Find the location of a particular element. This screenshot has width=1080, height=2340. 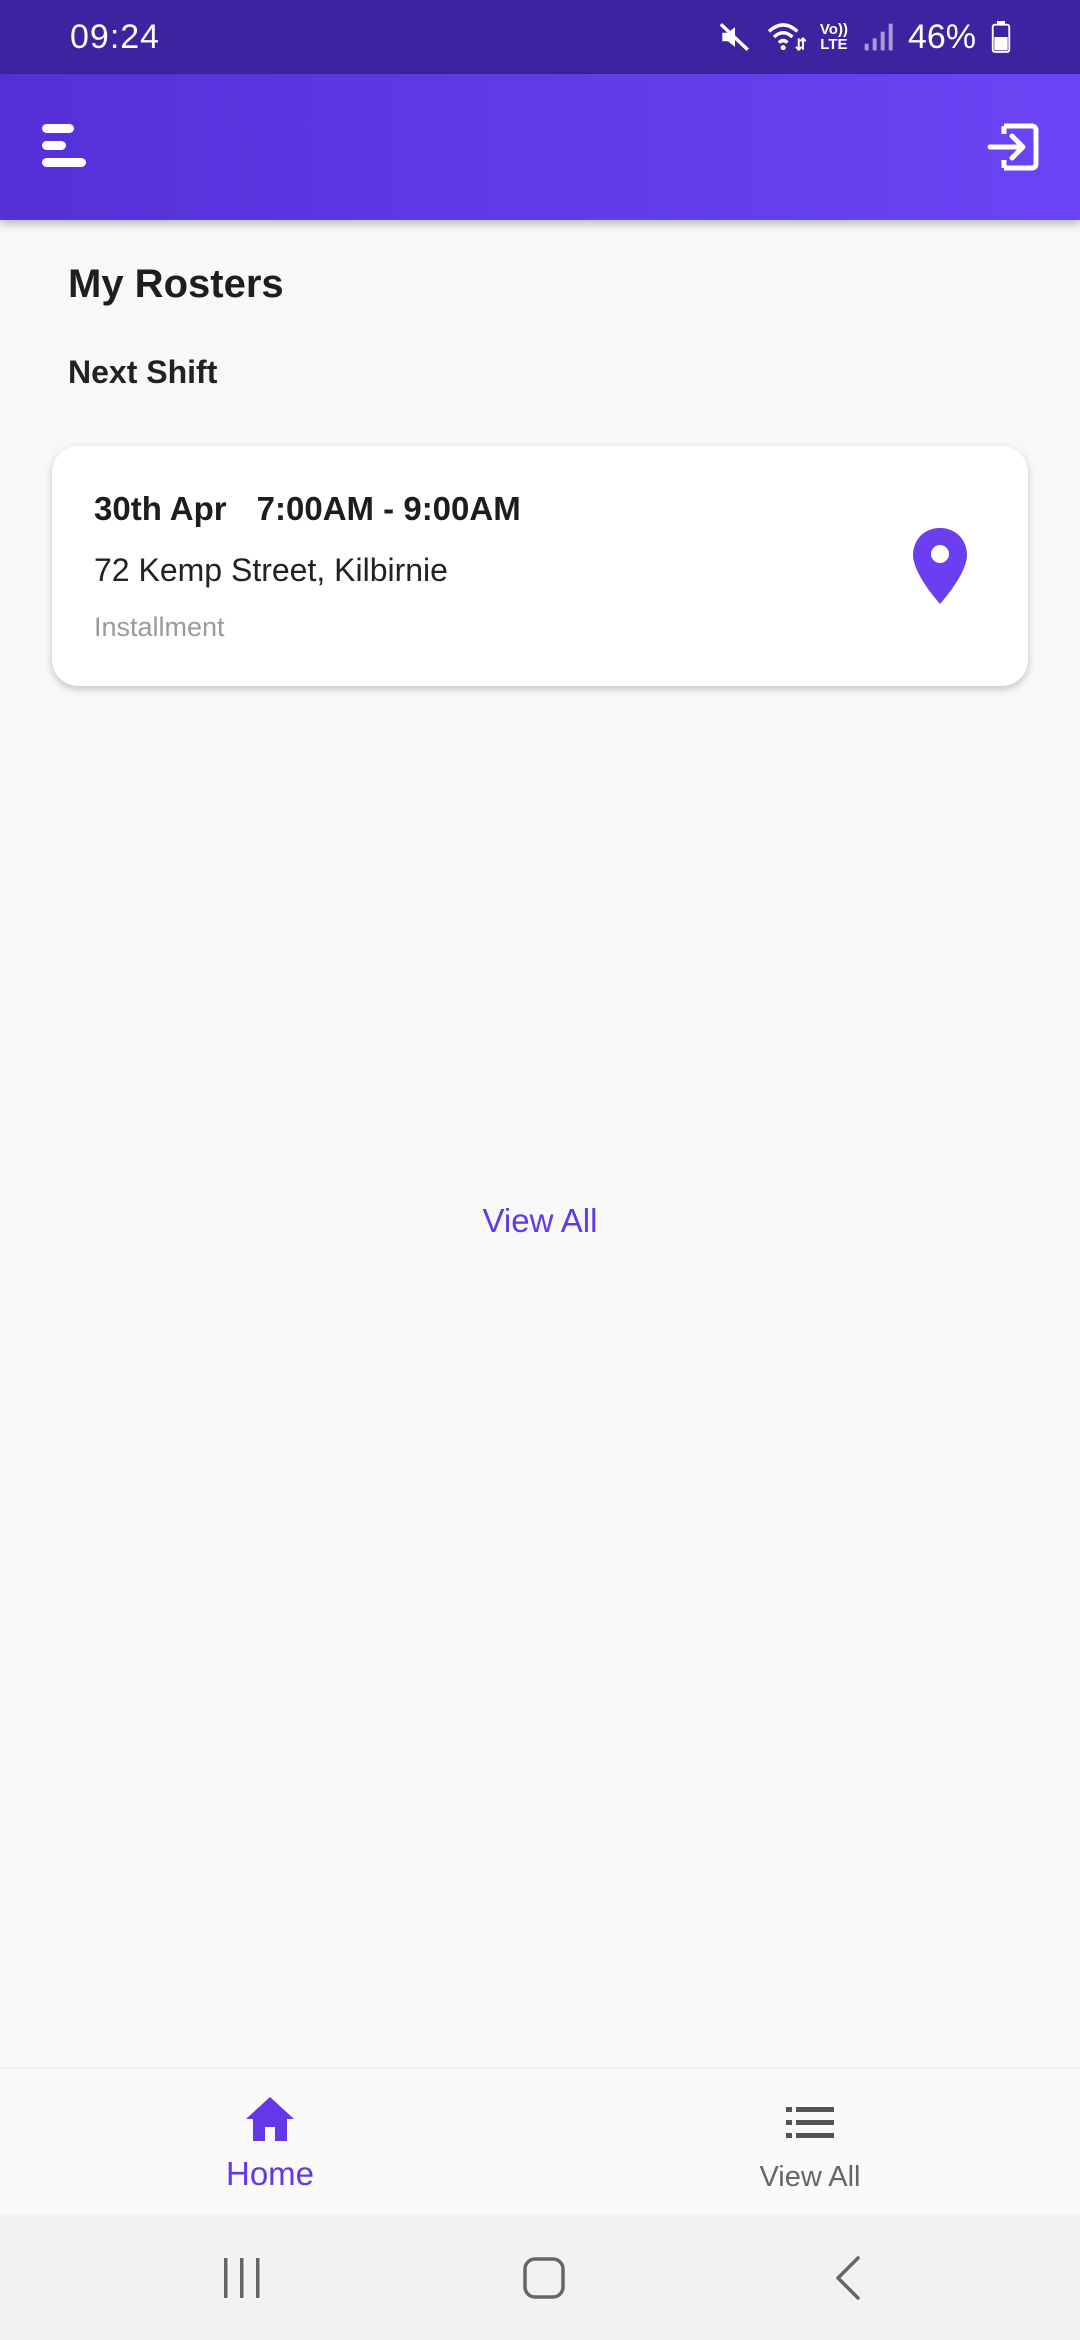

nav-label-home: Home is located at coordinates (270, 2173).